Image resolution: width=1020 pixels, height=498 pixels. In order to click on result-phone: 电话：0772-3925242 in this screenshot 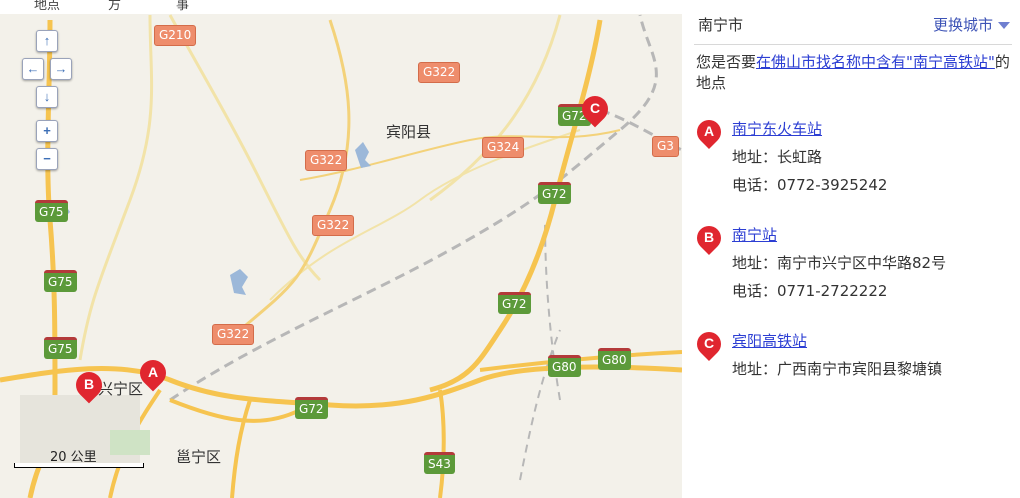, I will do `click(809, 184)`.